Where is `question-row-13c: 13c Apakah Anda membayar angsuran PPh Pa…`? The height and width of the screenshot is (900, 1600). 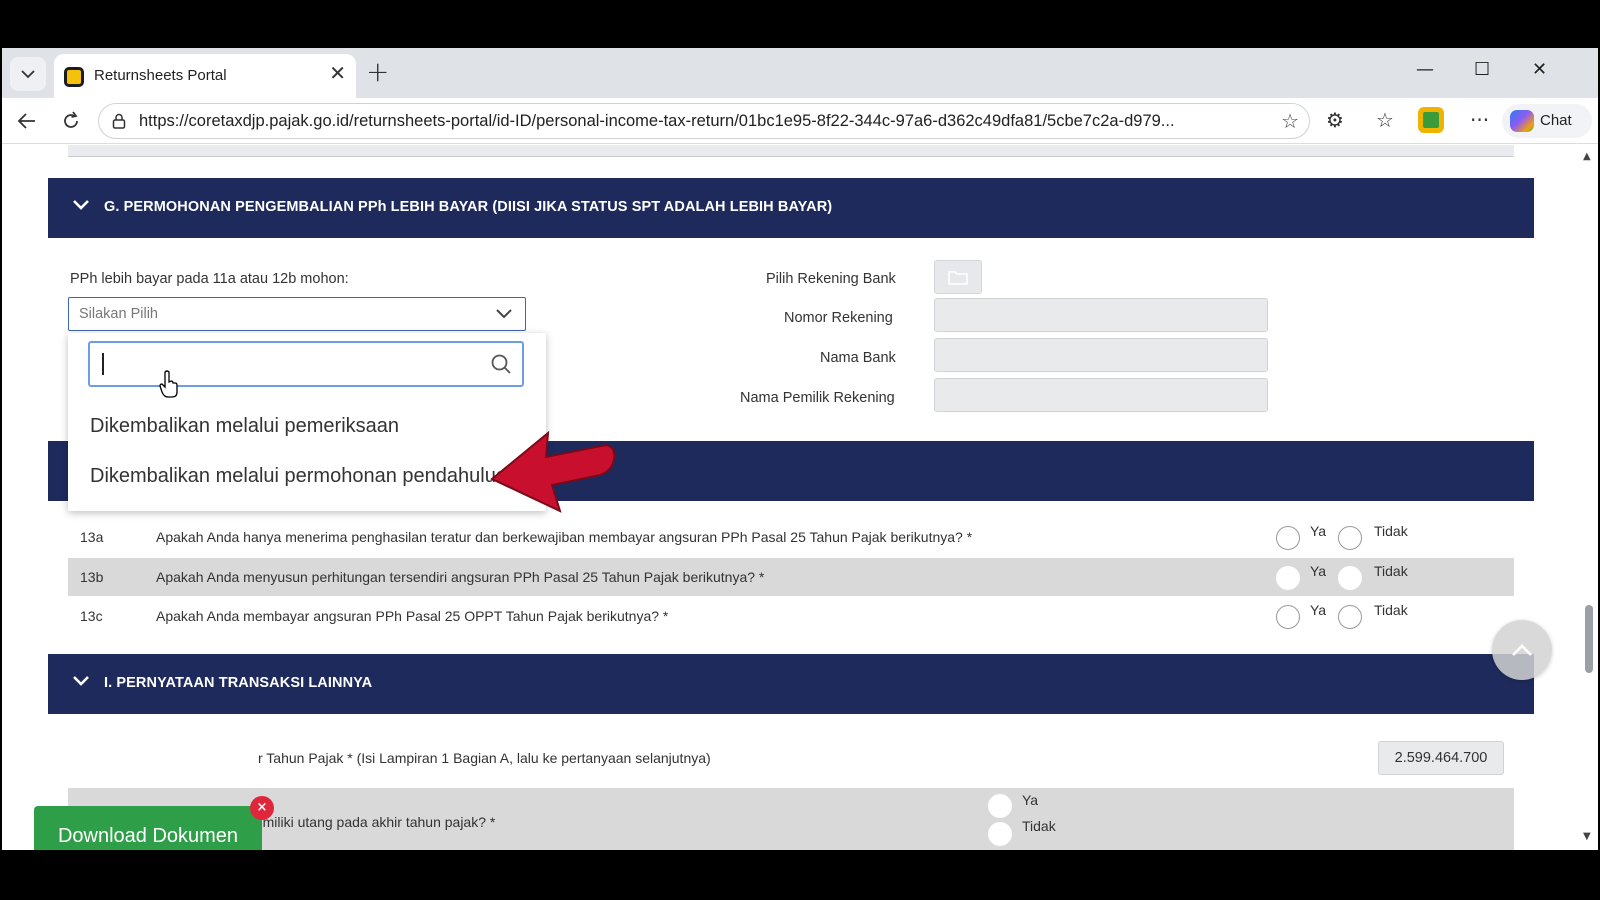
question-row-13c: 13c Apakah Anda membayar angsuran PPh Pa… is located at coordinates (791, 616).